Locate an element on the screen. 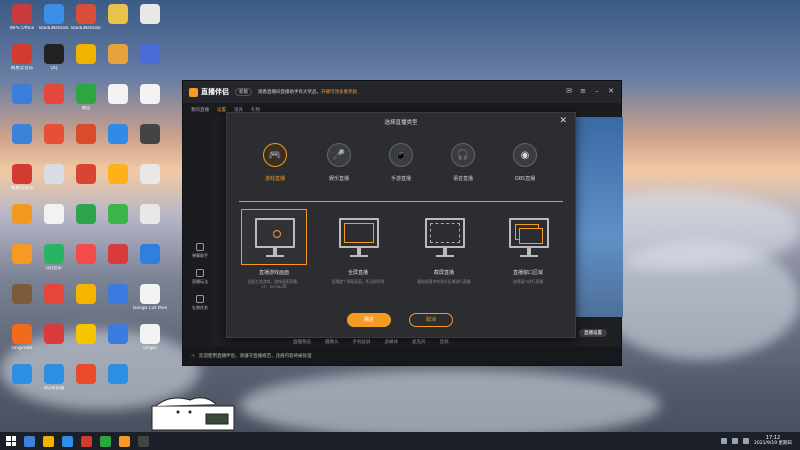 The image size is (800, 450). clock: 17:12 2021/9/19 星期日 is located at coordinates (773, 441).